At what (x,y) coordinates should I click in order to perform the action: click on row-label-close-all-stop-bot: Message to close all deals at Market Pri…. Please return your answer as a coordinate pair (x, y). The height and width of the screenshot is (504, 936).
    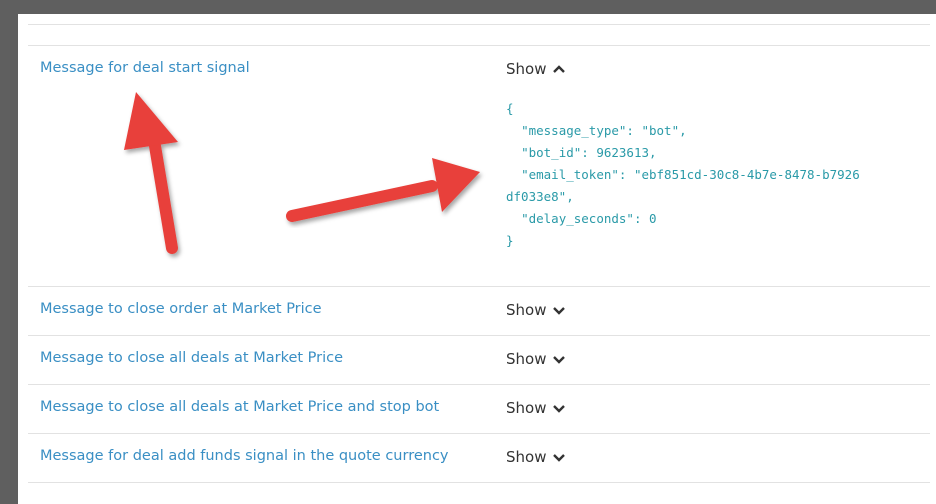
    Looking at the image, I should click on (239, 407).